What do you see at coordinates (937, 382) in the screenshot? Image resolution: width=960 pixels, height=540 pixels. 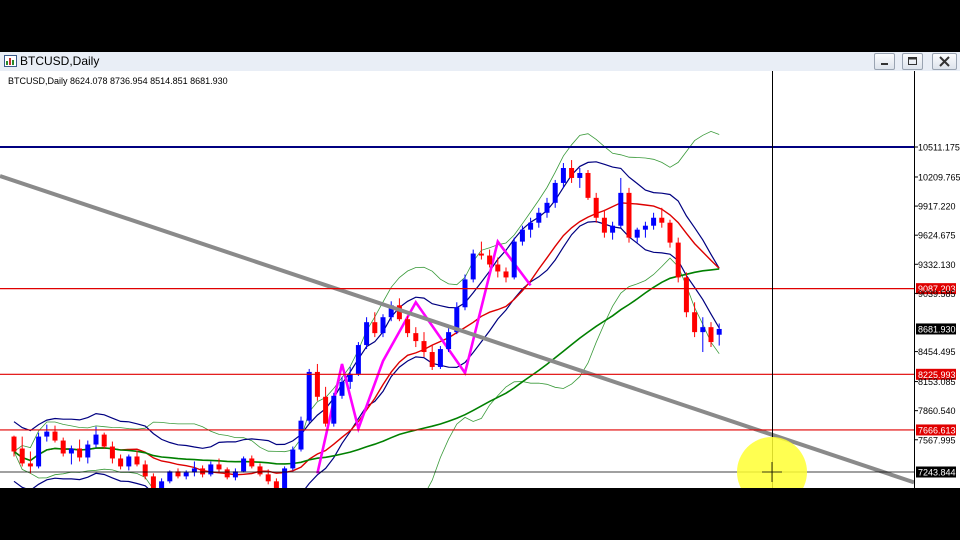 I see `price-tick-label: 8153.085` at bounding box center [937, 382].